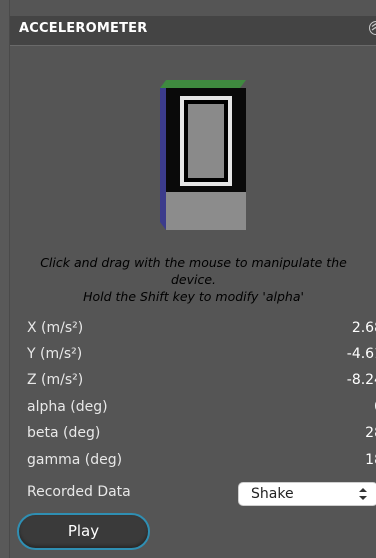 The width and height of the screenshot is (376, 558). Describe the element at coordinates (361, 354) in the screenshot. I see `reading-value: -4.61` at that location.